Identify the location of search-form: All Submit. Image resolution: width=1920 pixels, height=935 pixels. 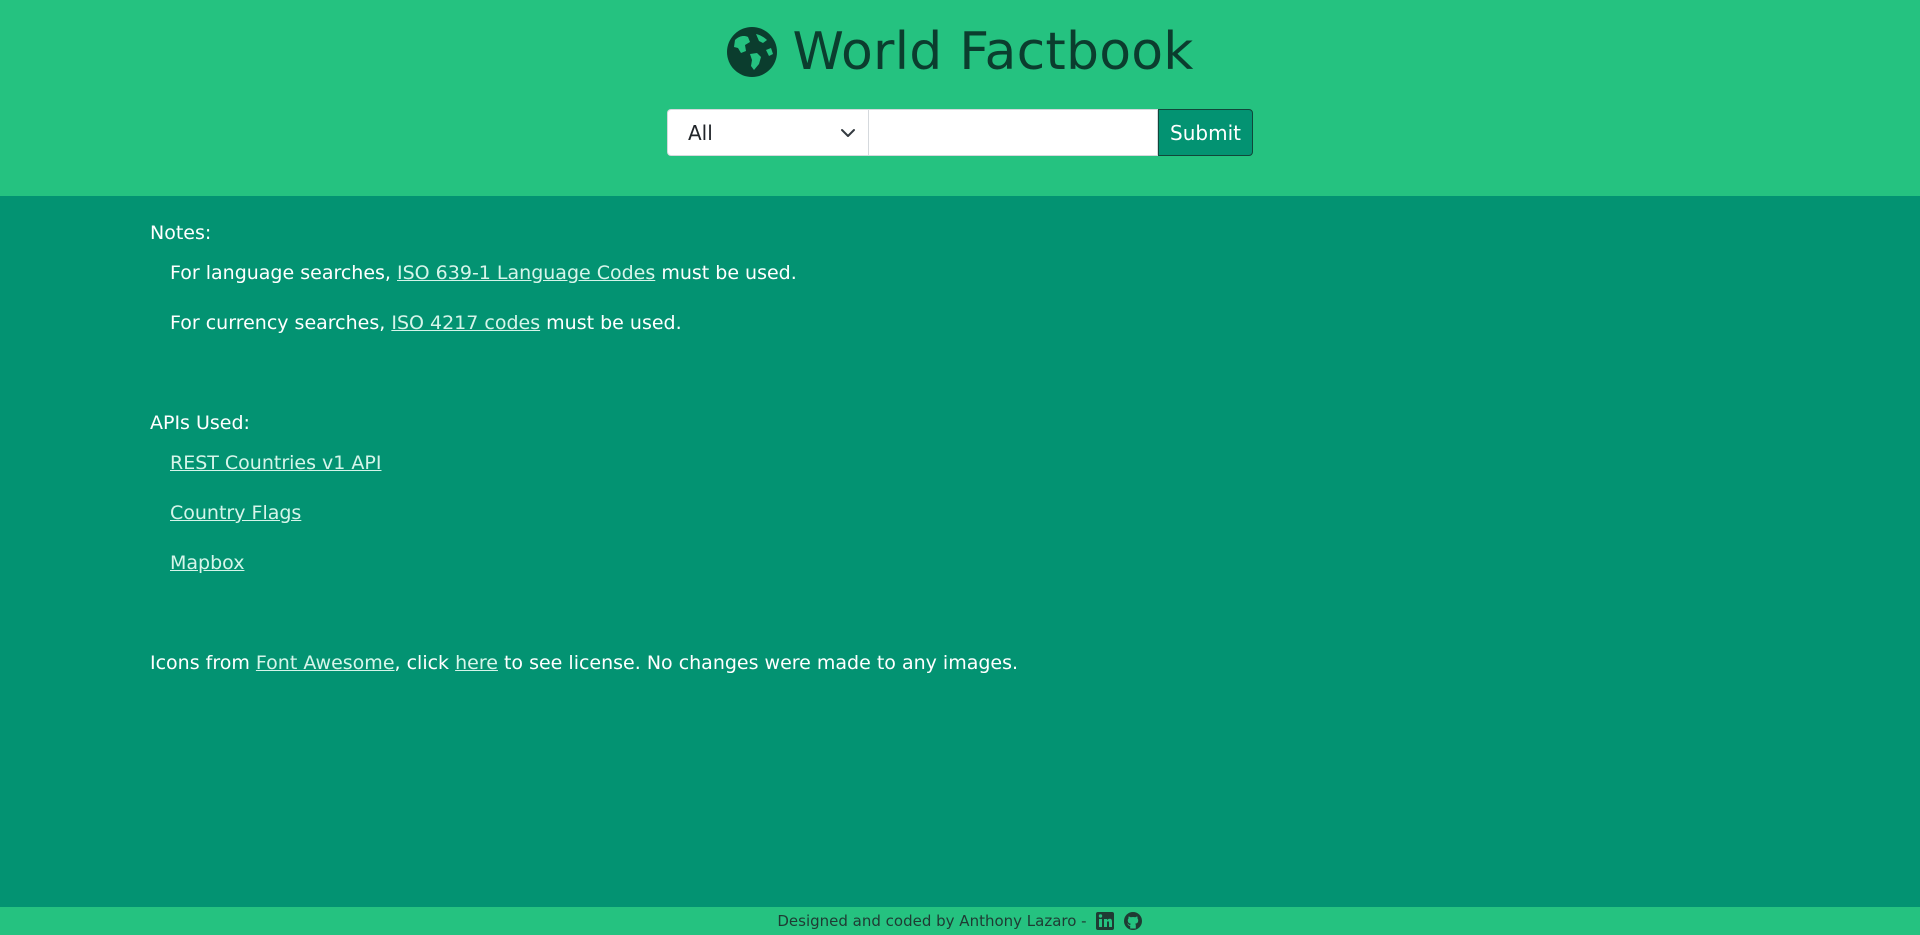
(960, 132).